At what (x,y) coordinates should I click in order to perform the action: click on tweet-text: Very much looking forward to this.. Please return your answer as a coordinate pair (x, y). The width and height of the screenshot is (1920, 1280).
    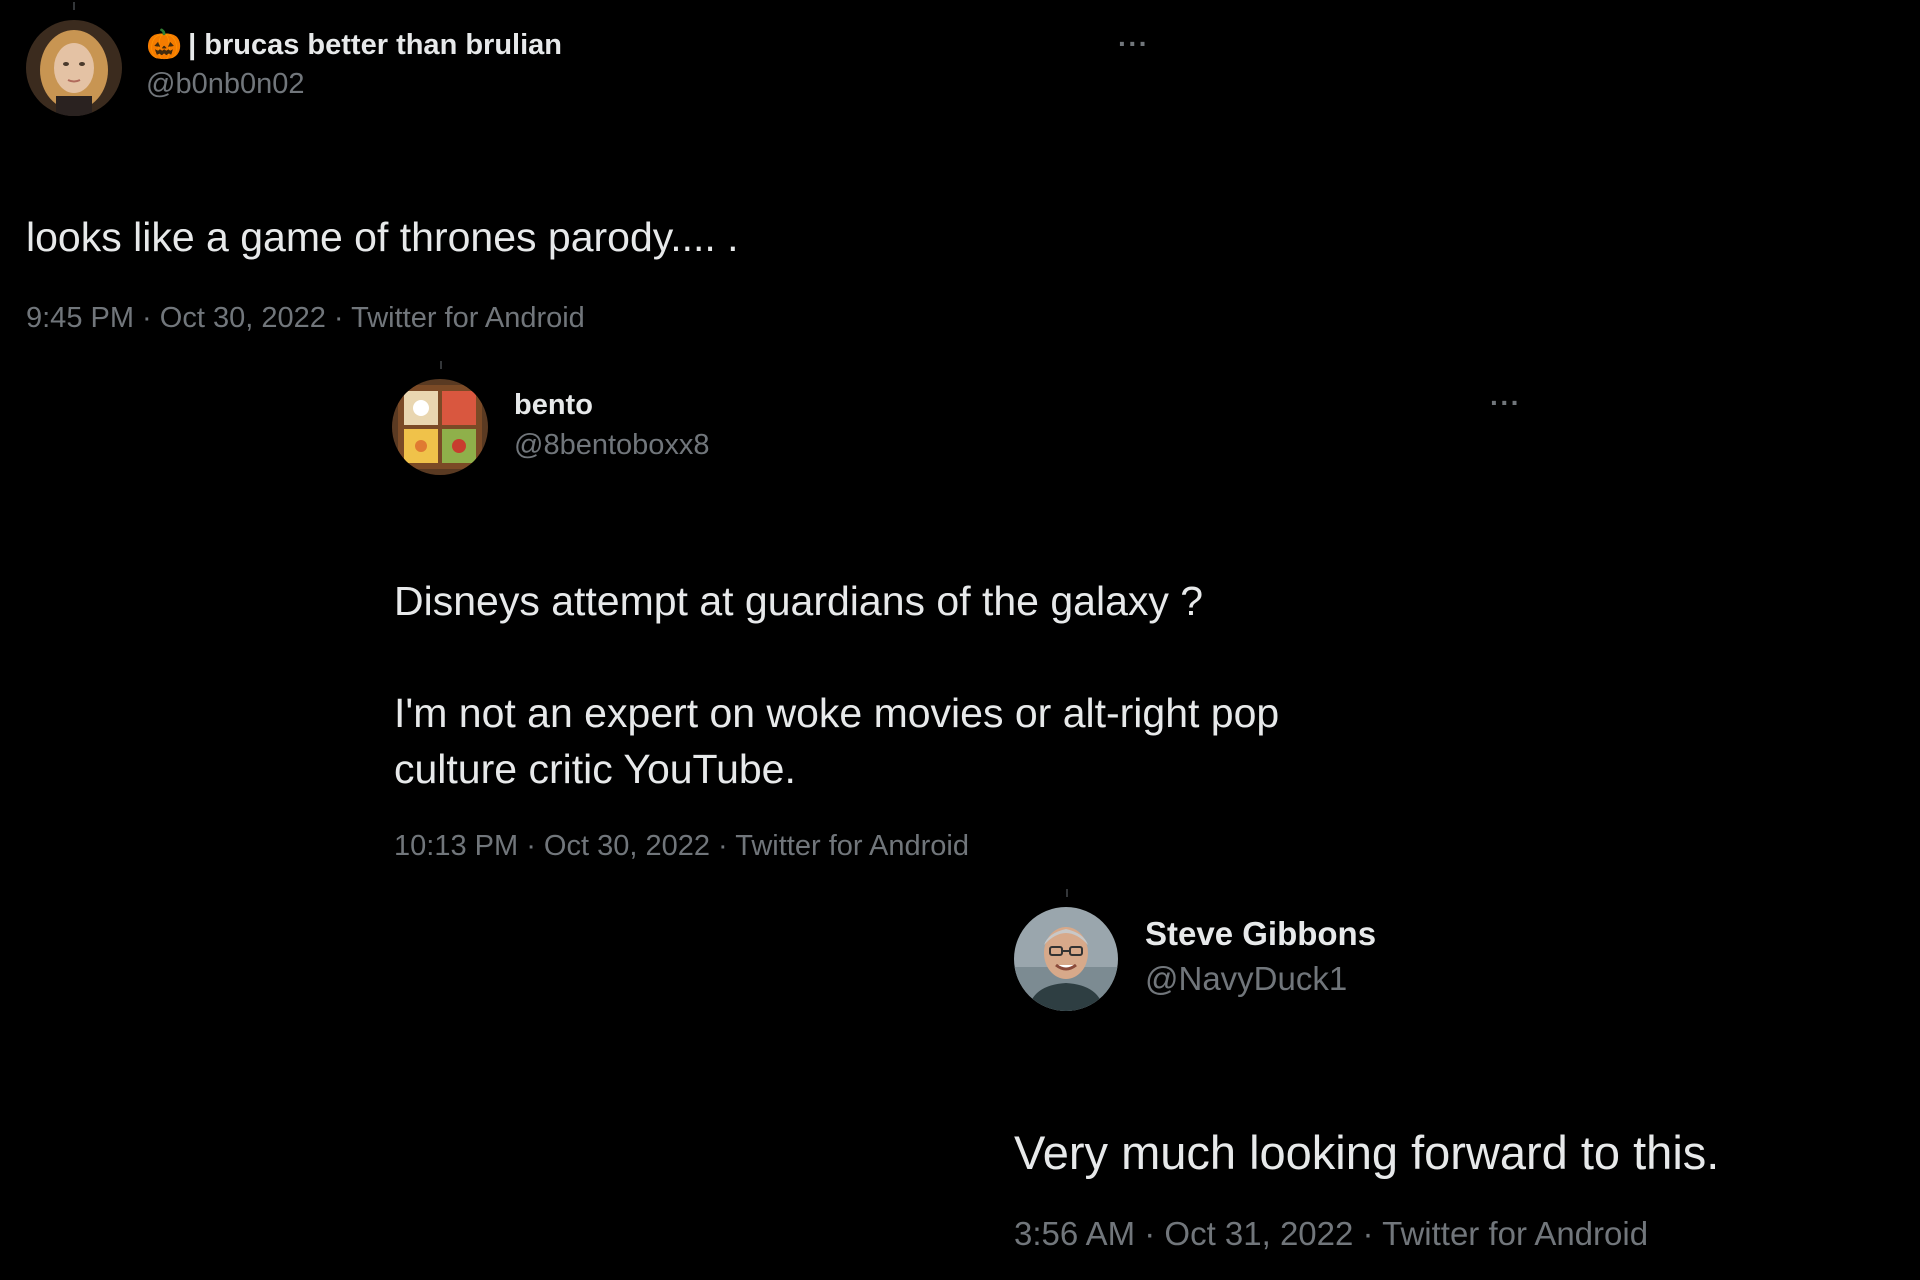
    Looking at the image, I should click on (1367, 1152).